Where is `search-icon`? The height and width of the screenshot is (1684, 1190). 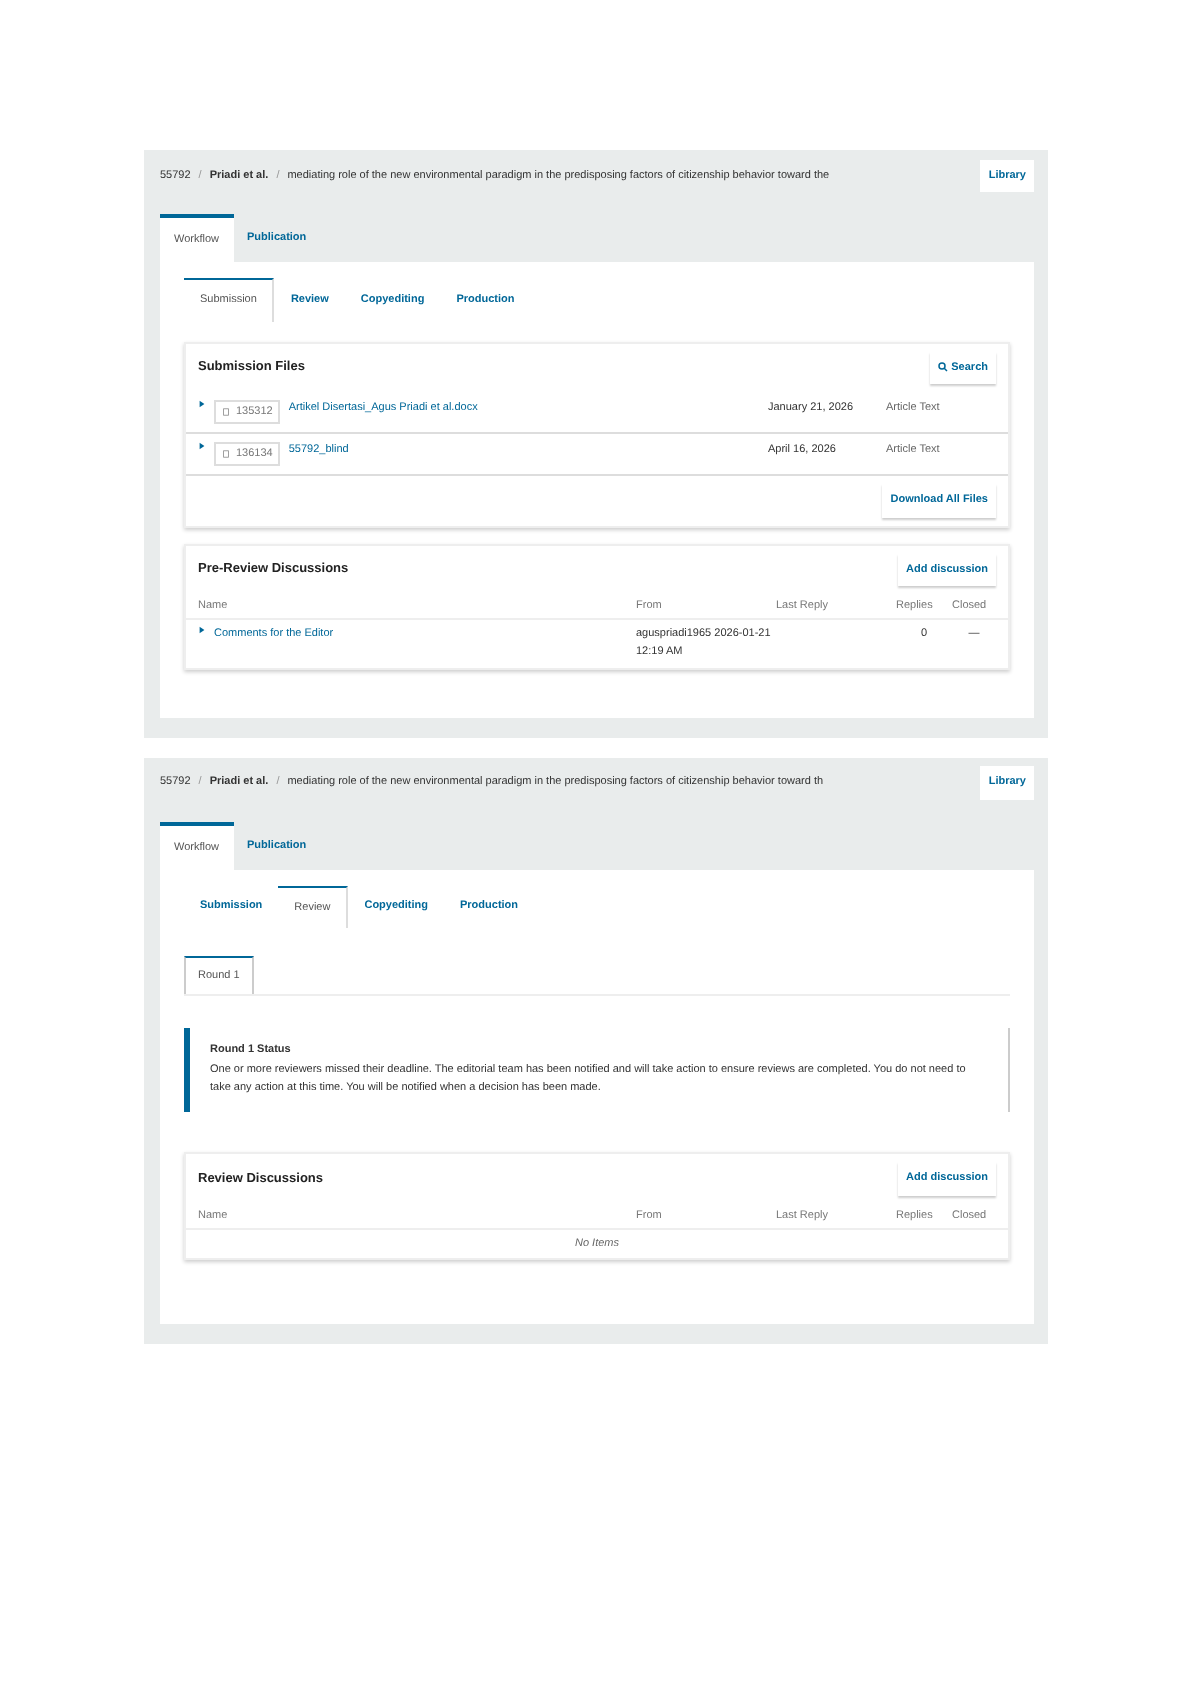 search-icon is located at coordinates (942, 367).